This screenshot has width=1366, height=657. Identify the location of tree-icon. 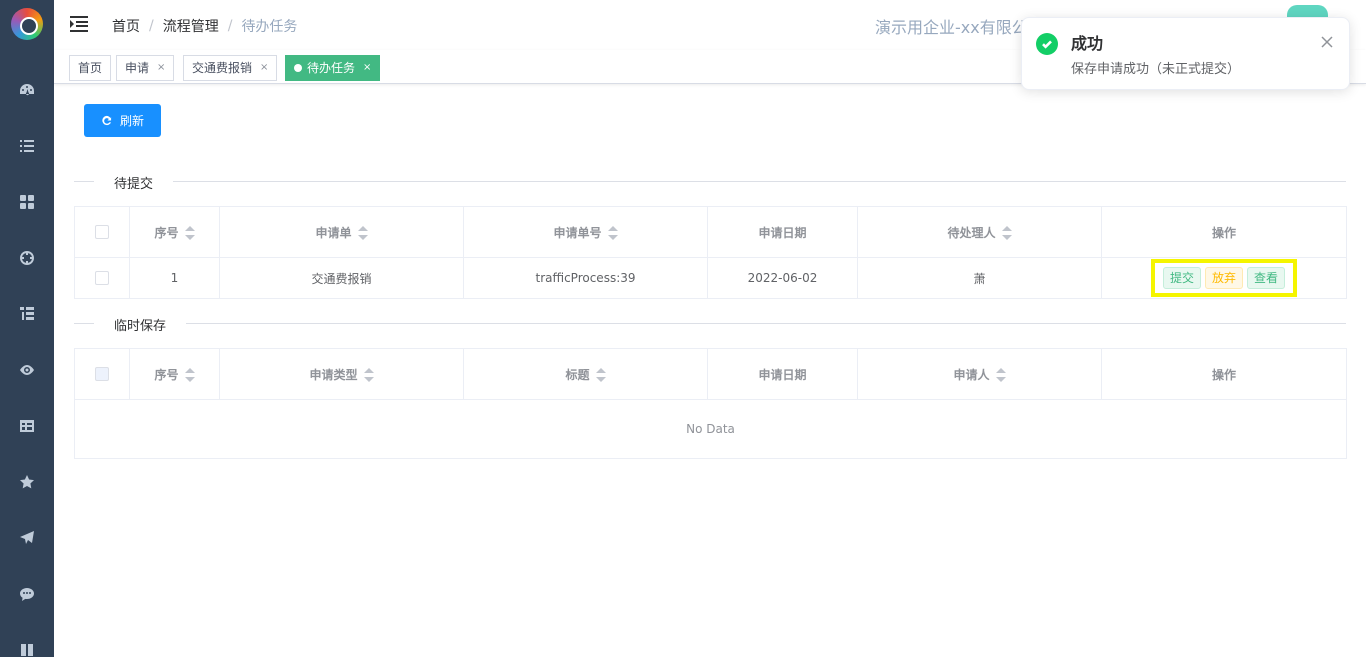
(27, 314).